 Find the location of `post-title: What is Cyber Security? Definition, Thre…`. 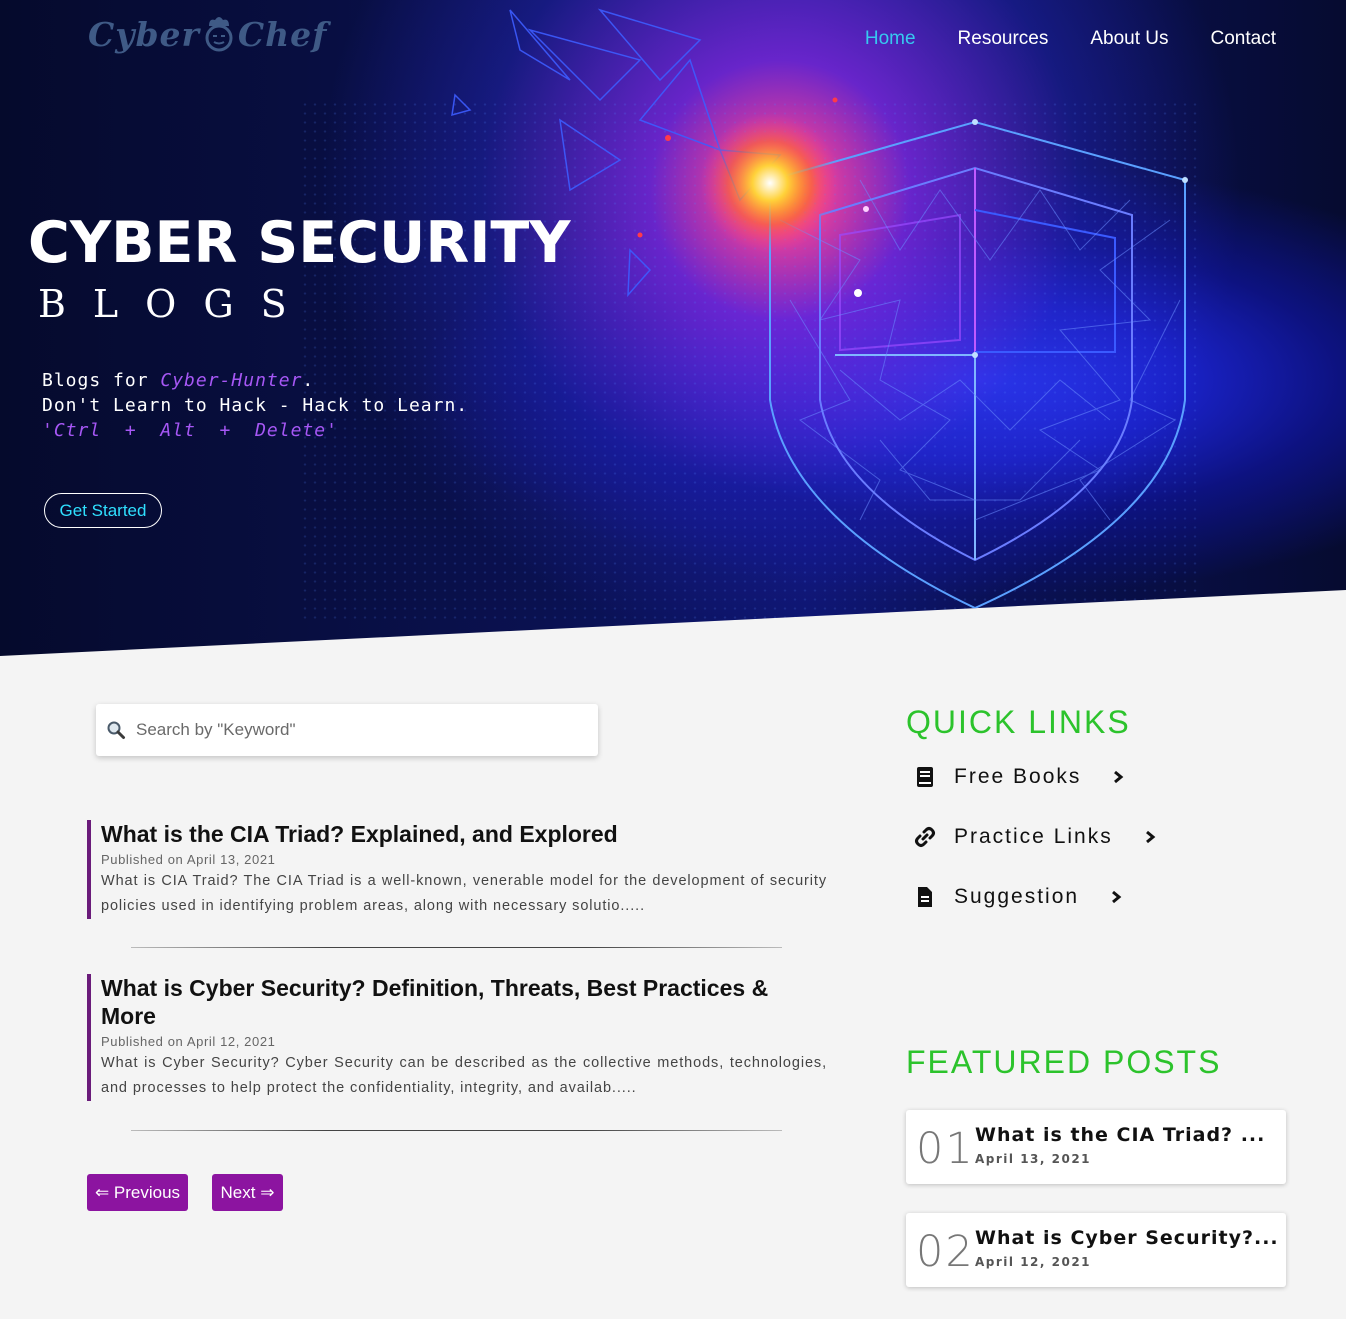

post-title: What is Cyber Security? Definition, Thre… is located at coordinates (464, 1002).